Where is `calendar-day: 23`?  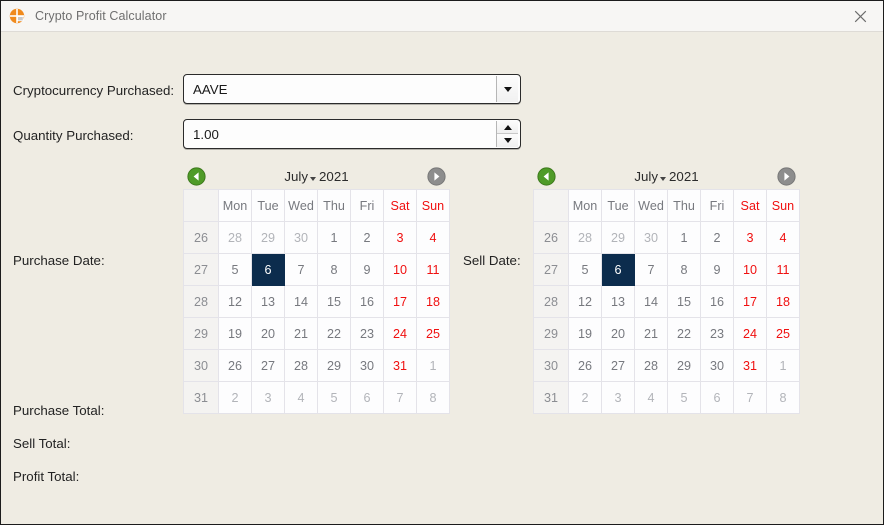 calendar-day: 23 is located at coordinates (717, 333).